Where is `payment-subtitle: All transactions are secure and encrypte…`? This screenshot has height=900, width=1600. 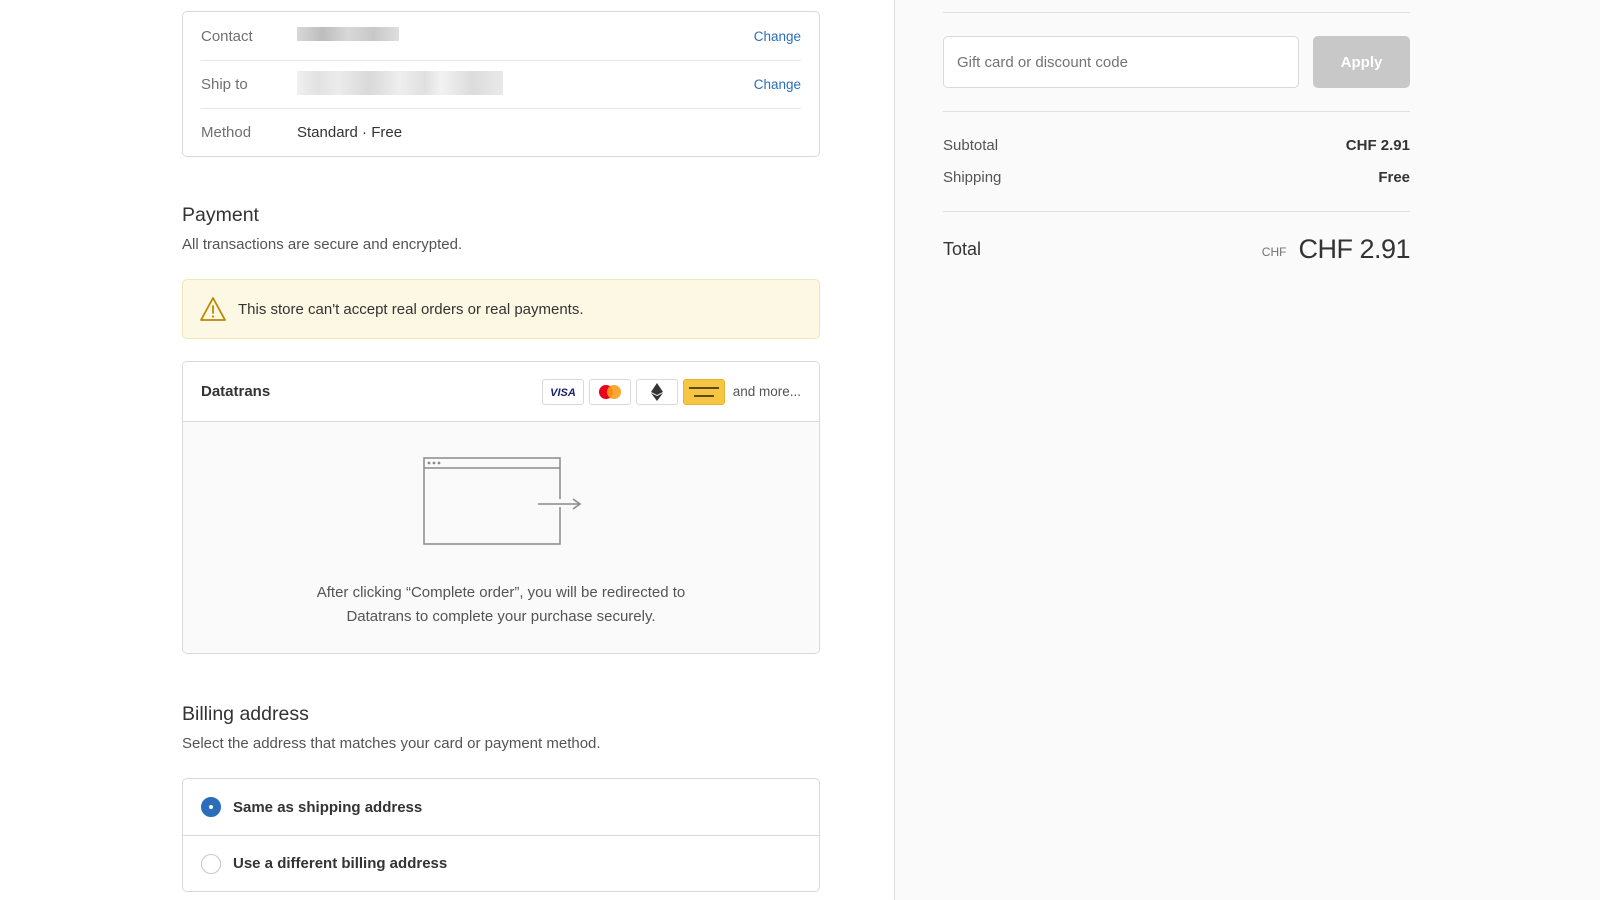 payment-subtitle: All transactions are secure and encrypte… is located at coordinates (322, 244).